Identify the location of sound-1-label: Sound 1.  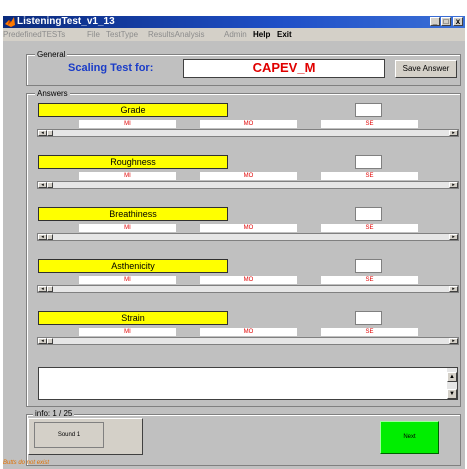
(69, 435).